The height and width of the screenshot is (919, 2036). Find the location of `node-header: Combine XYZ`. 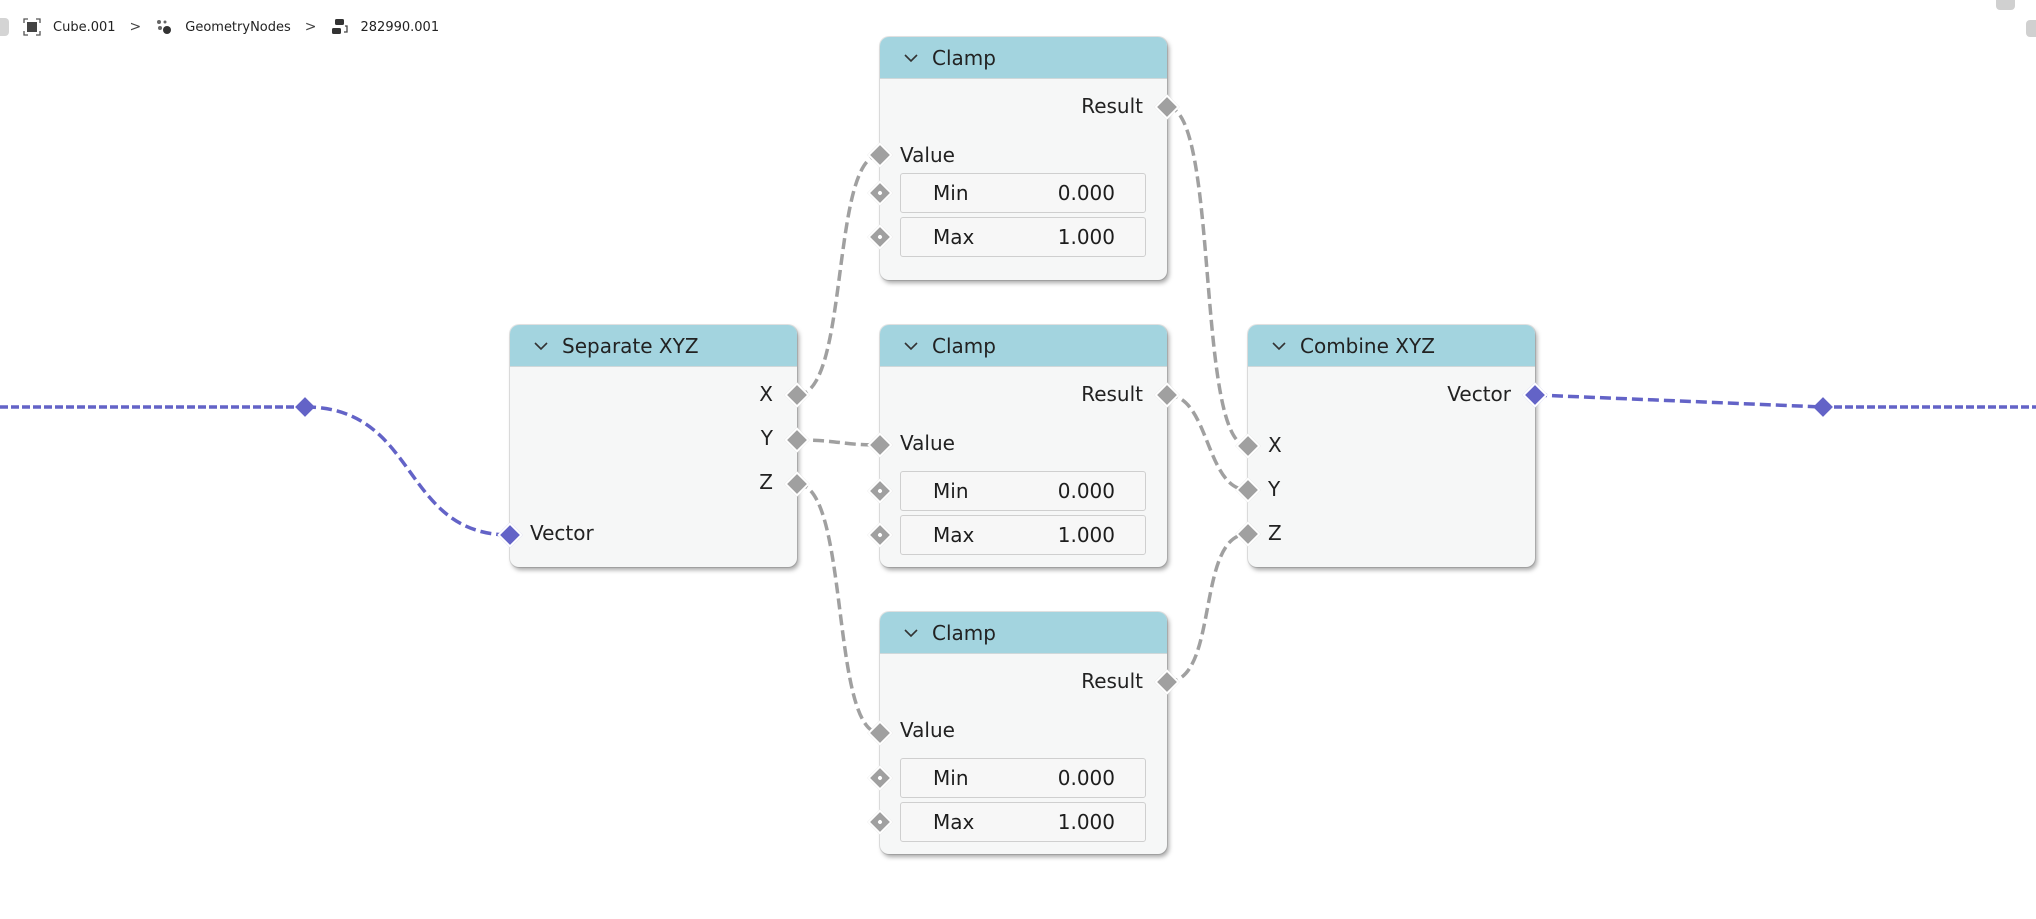

node-header: Combine XYZ is located at coordinates (1391, 346).